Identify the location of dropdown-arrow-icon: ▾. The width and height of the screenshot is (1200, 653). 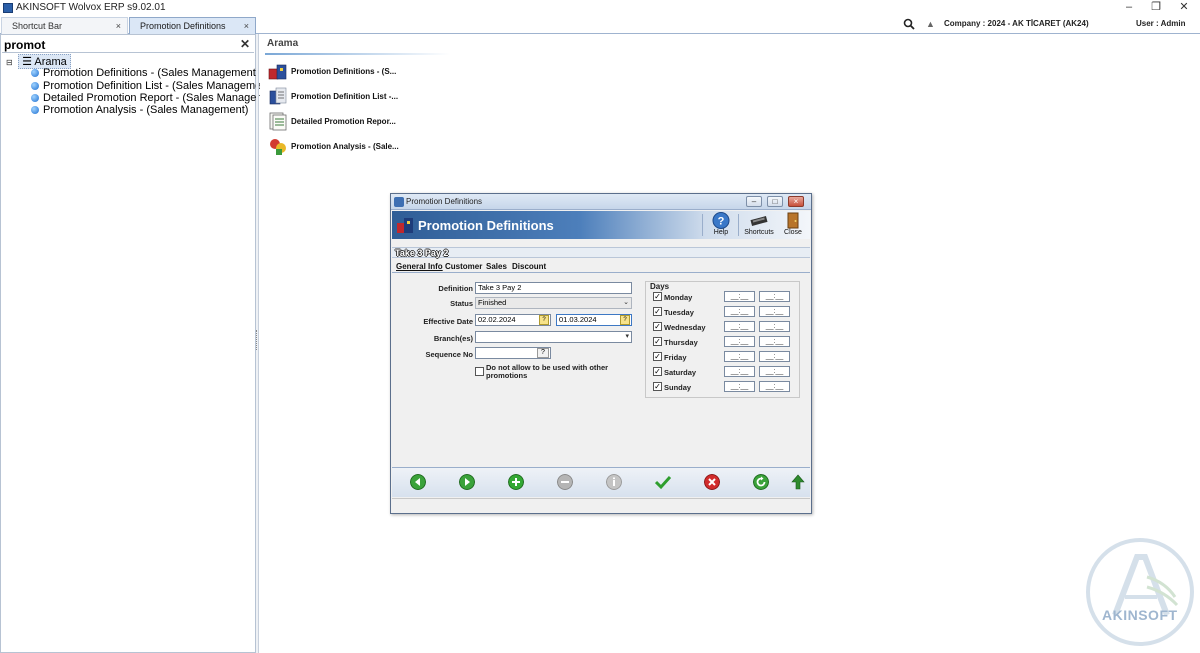
(627, 336).